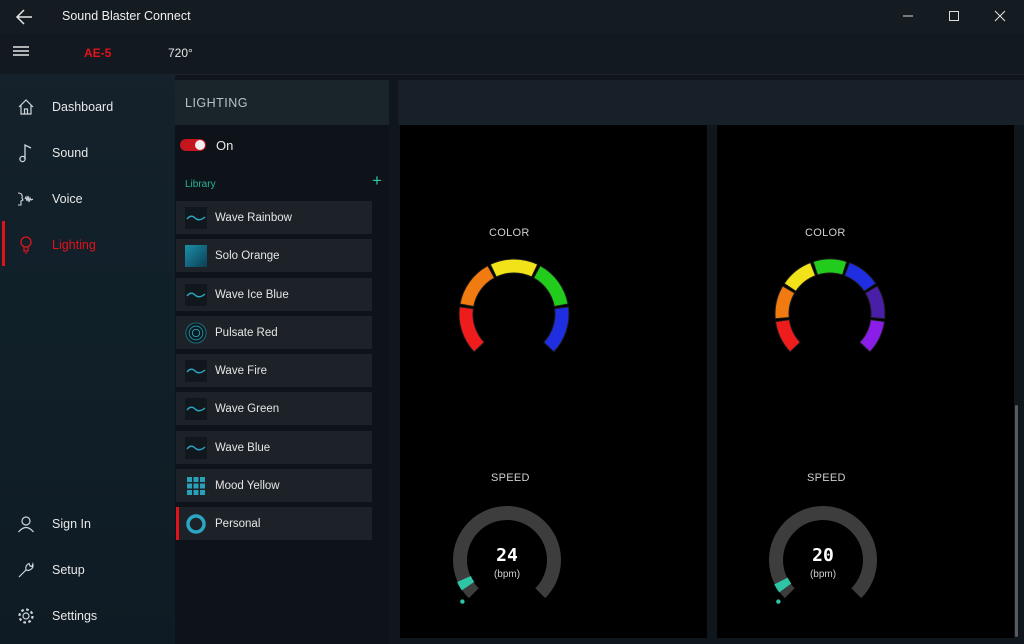 The image size is (1024, 644). I want to click on minimize-button, so click(908, 16).